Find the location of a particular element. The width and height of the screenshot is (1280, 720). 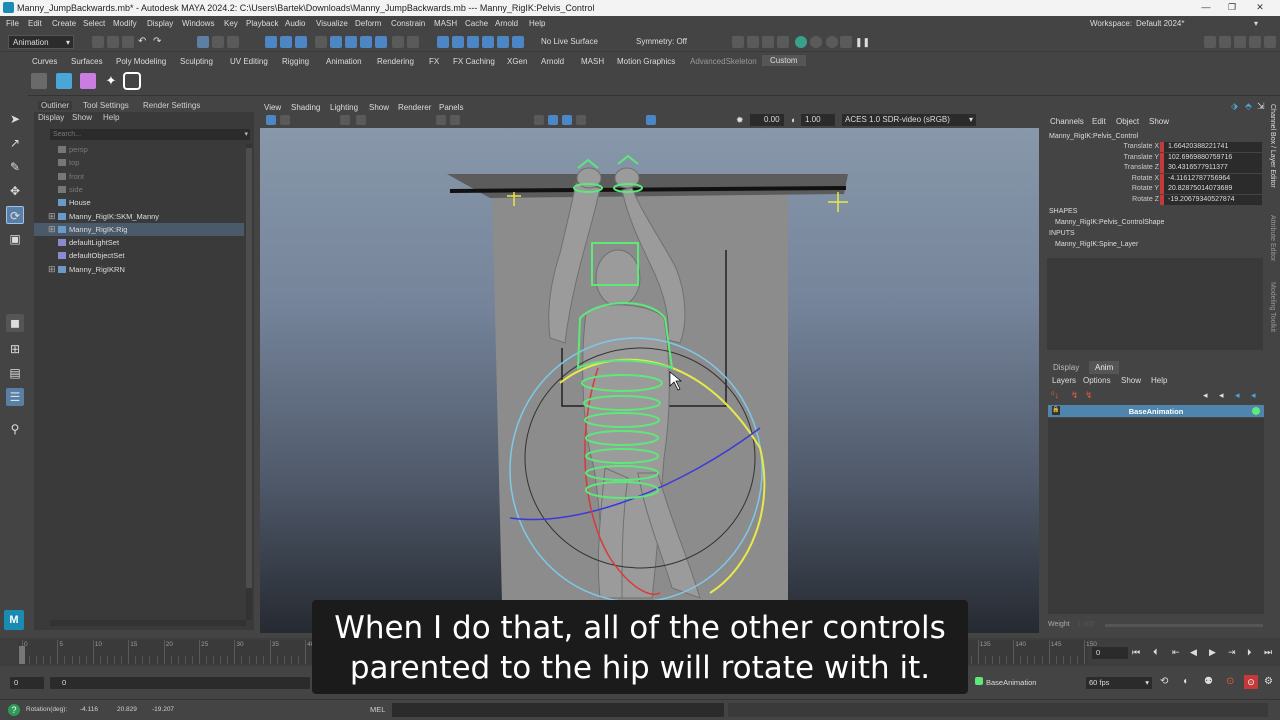

smooth-shade-icon is located at coordinates (553, 120).